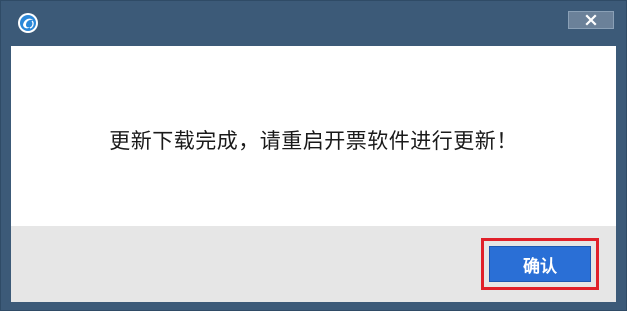 The image size is (635, 317). I want to click on close-icon, so click(591, 20).